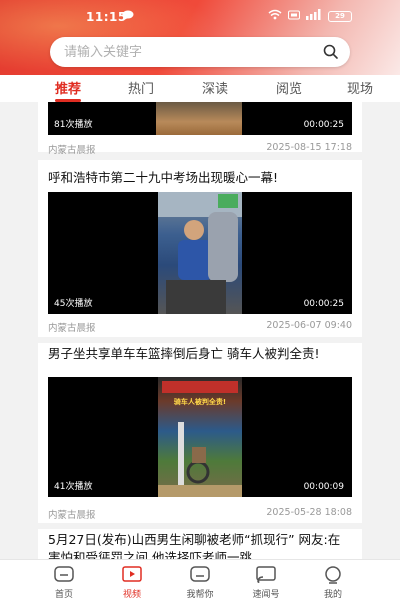 This screenshot has width=400, height=600. What do you see at coordinates (184, 353) in the screenshot?
I see `video-title: 男子坐共享单车车篮摔倒后身亡 骑车人被判全责!` at bounding box center [184, 353].